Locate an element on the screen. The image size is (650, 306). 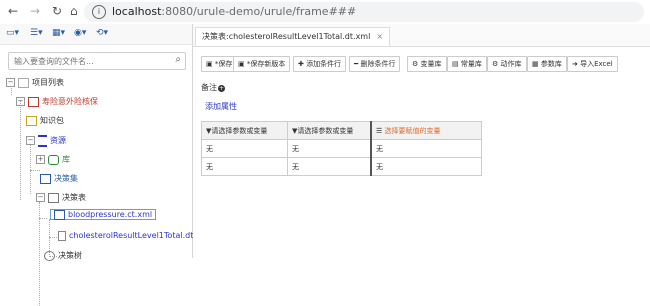
tree-label: 资源 is located at coordinates (58, 140).